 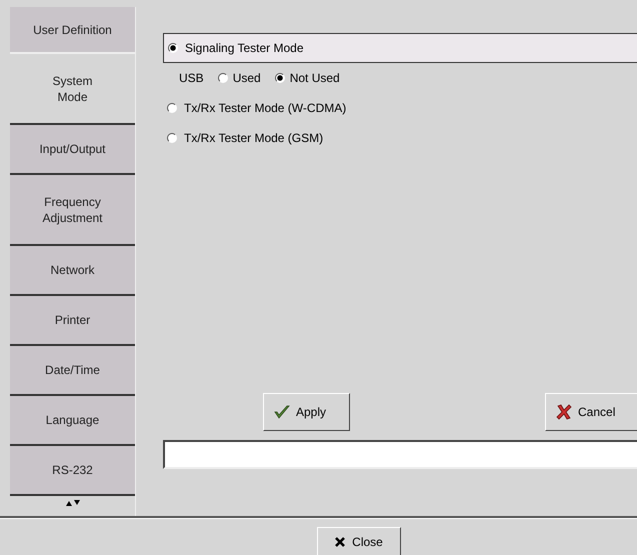 I want to click on close-icon, so click(x=340, y=542).